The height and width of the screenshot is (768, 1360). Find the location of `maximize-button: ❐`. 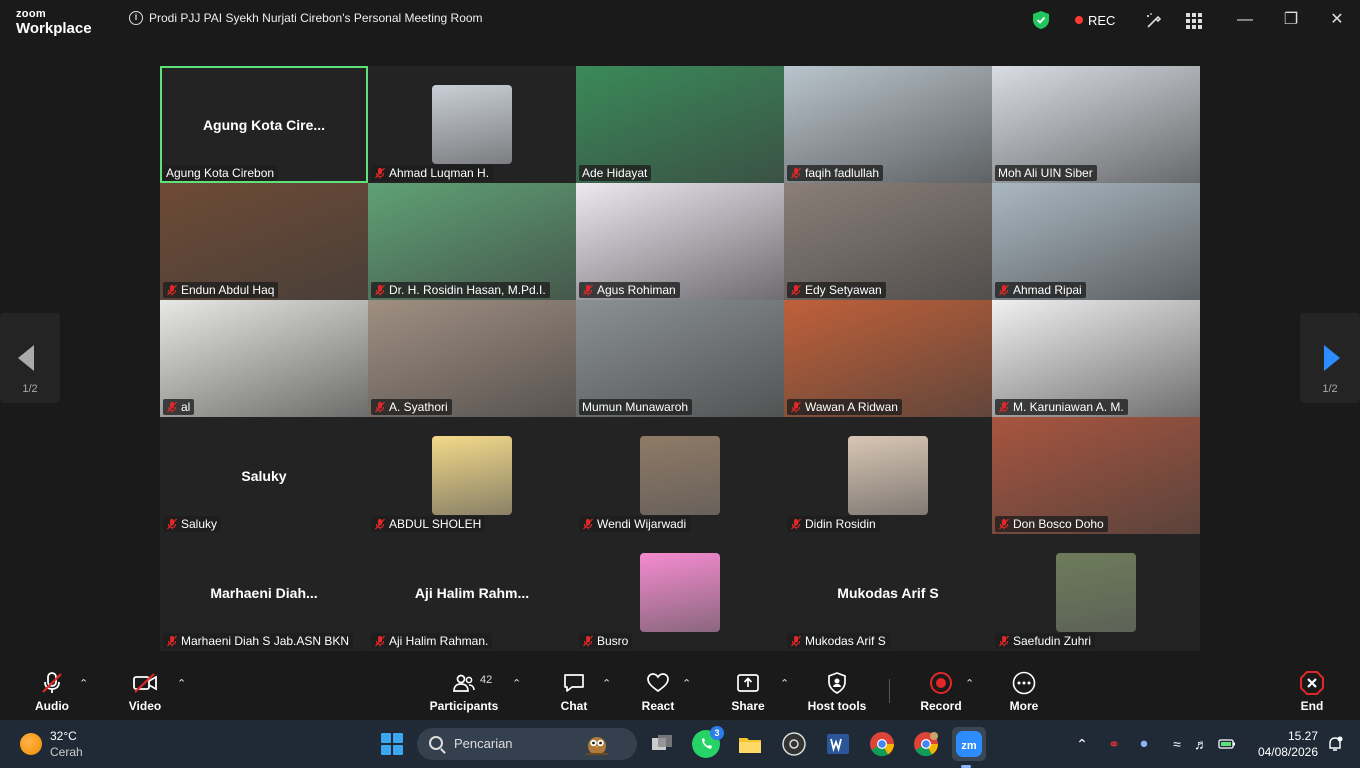

maximize-button: ❐ is located at coordinates (1291, 20).